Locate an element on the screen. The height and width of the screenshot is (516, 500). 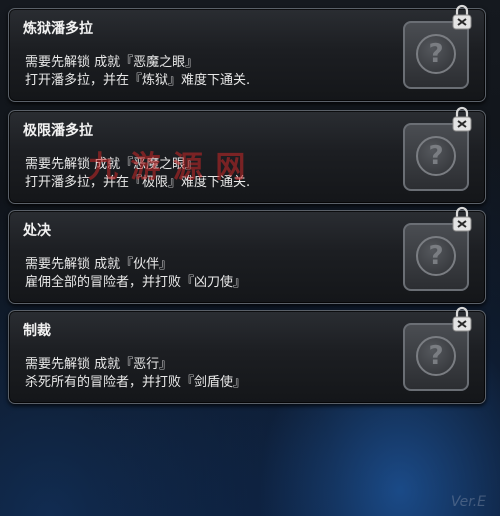
achievement-title: 极限潘多拉 is located at coordinates (58, 131).